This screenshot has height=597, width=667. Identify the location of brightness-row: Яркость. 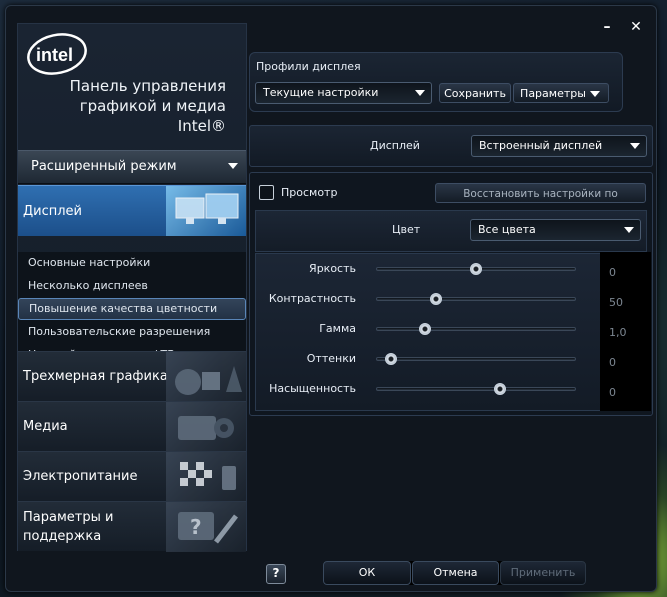
(428, 269).